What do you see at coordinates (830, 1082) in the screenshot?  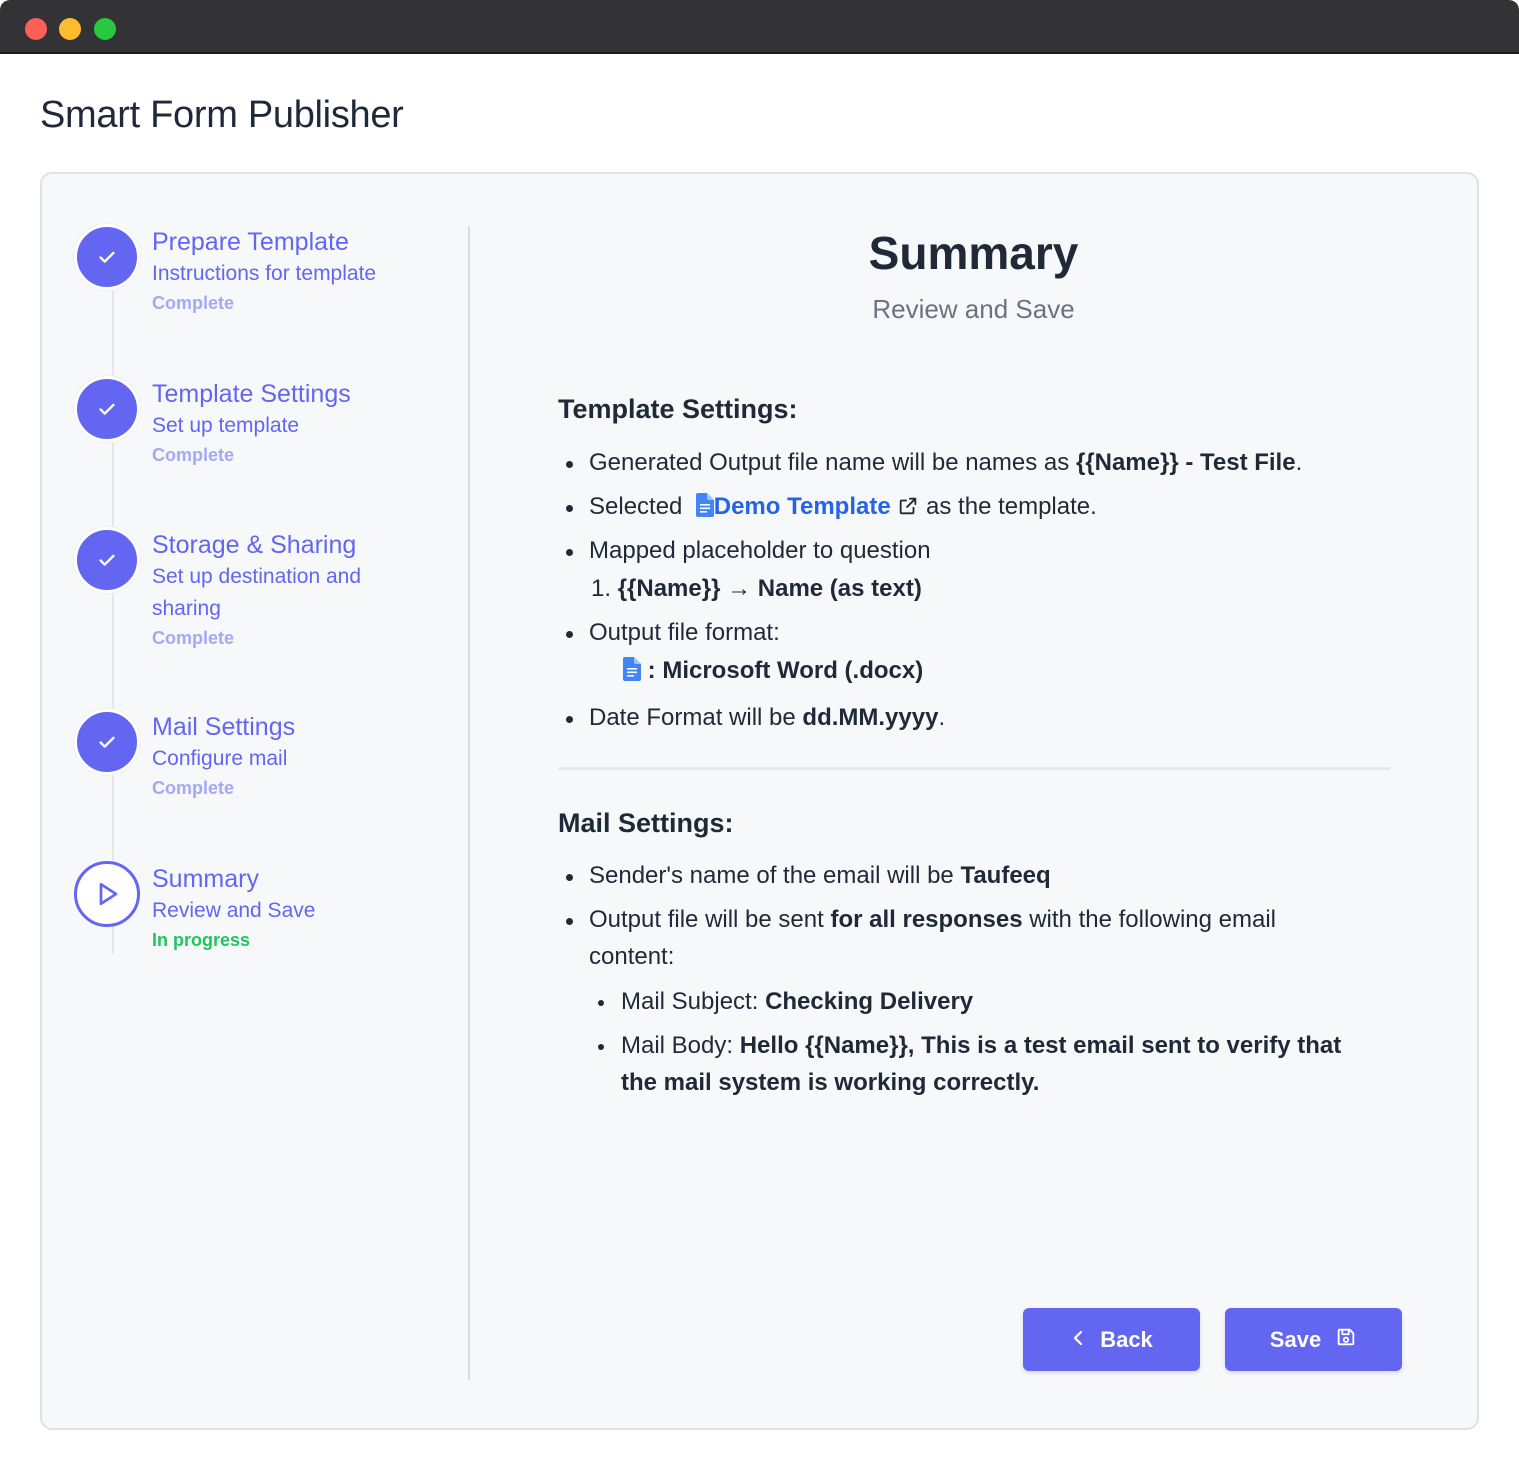 I see `body-value-line2: the mail system is working correctly.` at bounding box center [830, 1082].